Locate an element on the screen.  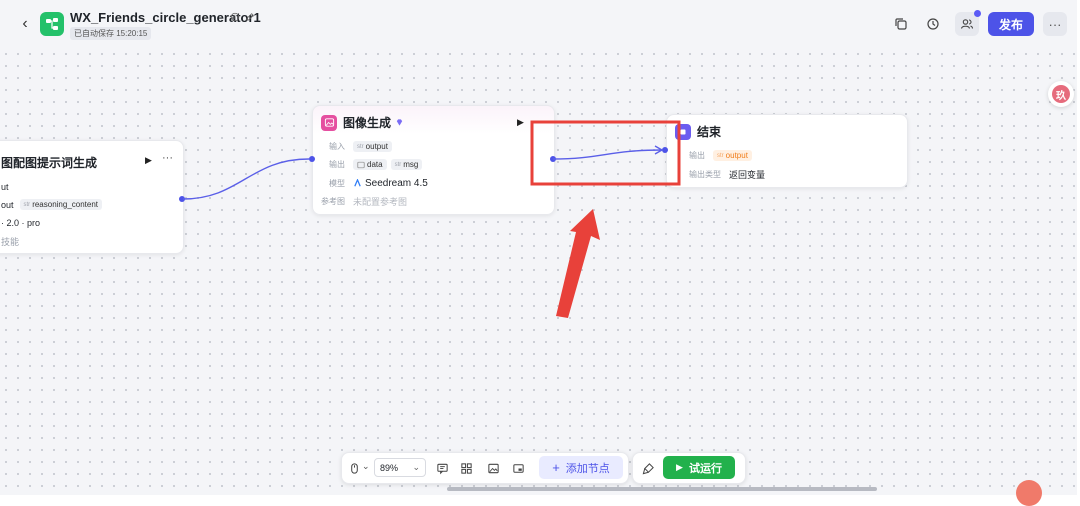
info-icon is located at coordinates (235, 17).